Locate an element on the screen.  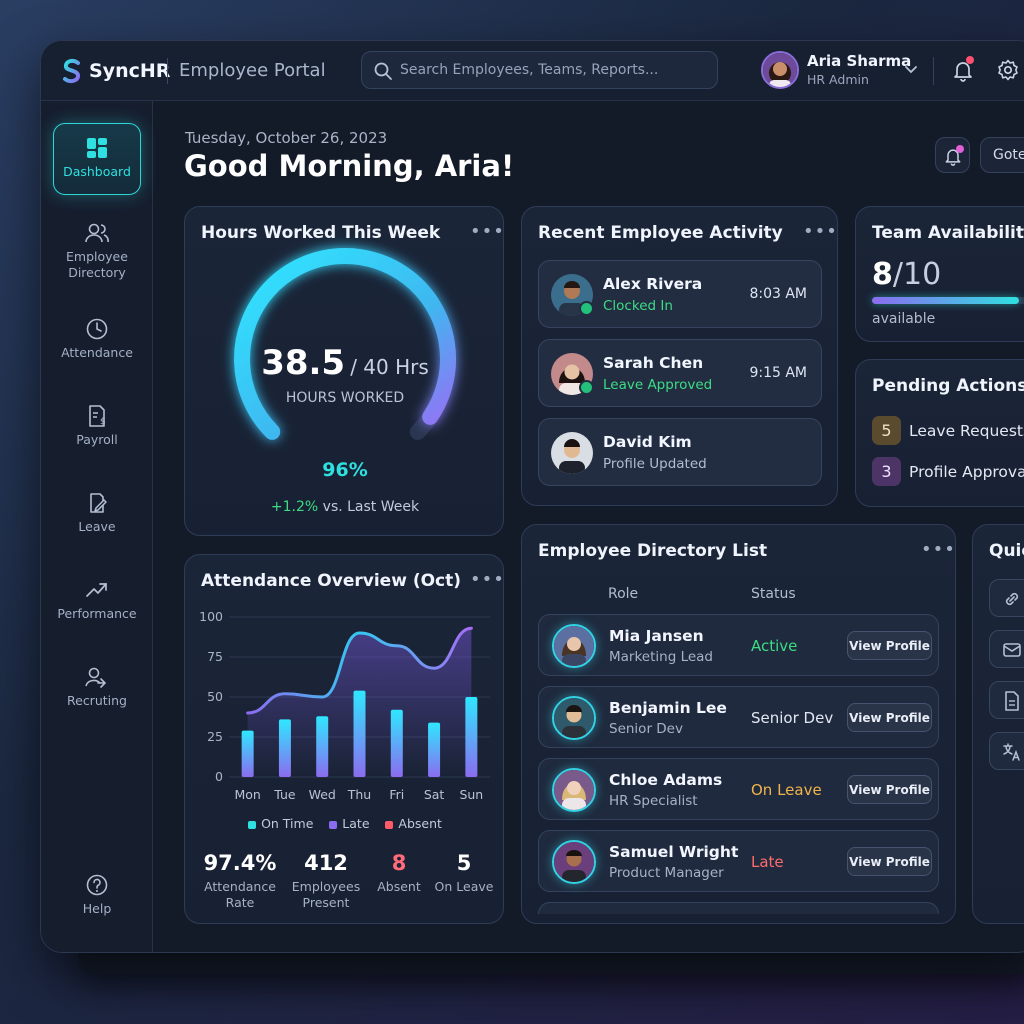
sidebar-item-label: Employee Directory is located at coordinates (97, 264).